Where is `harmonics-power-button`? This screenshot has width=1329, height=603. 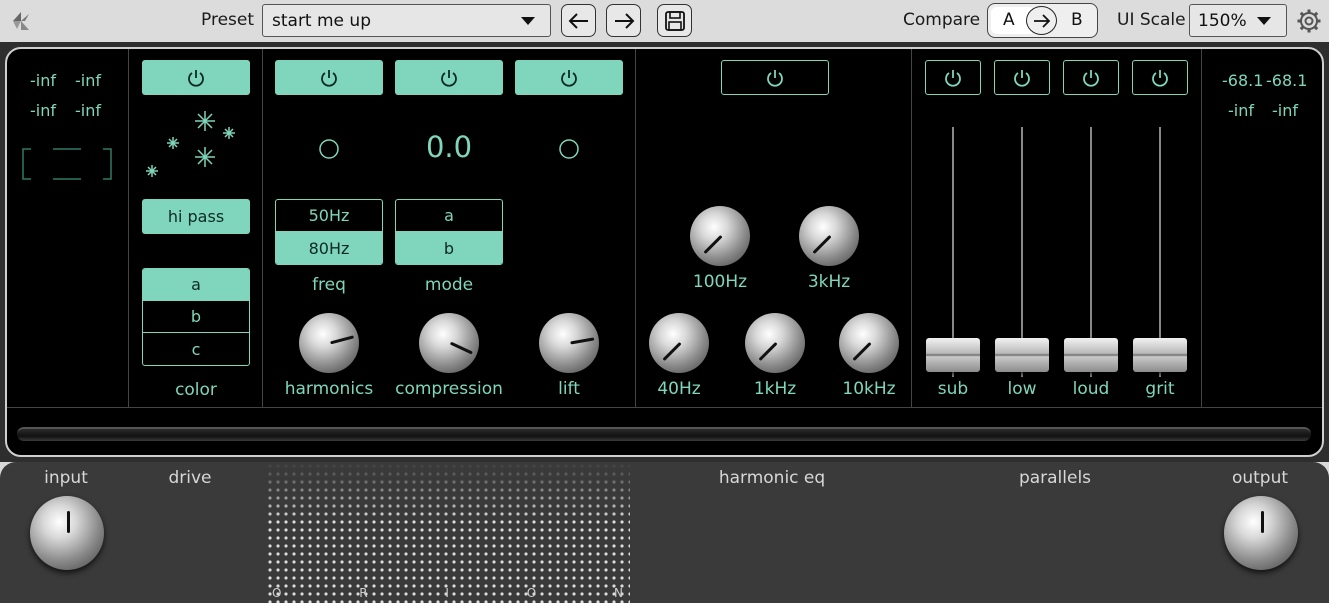 harmonics-power-button is located at coordinates (329, 77).